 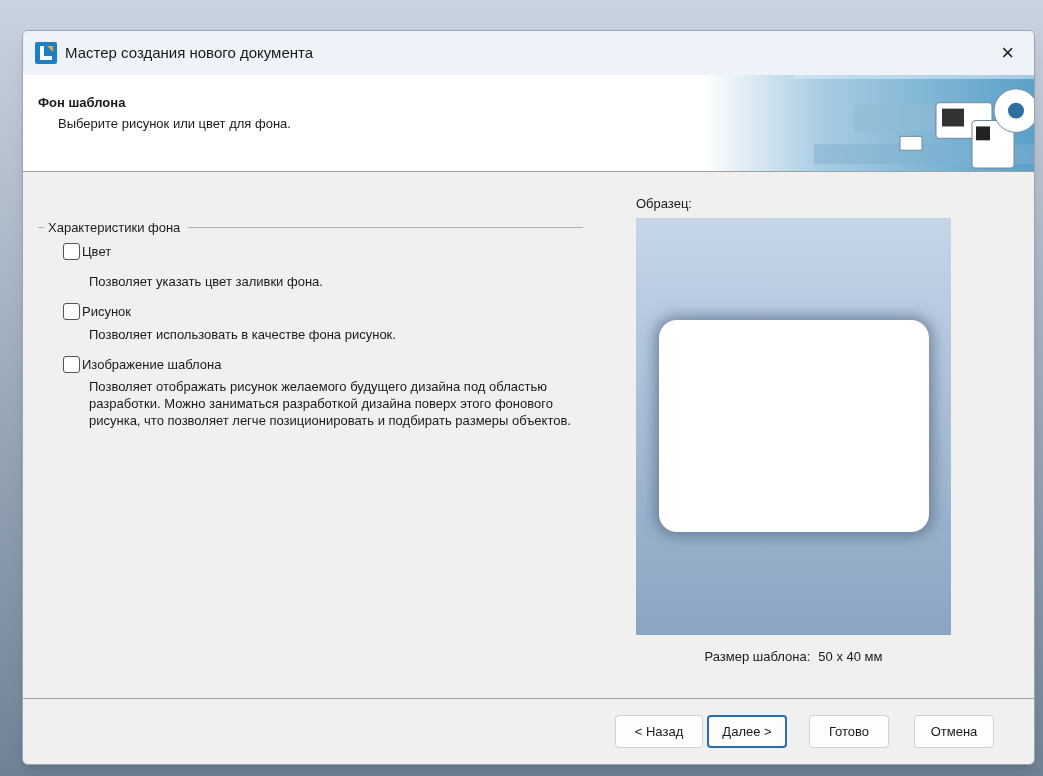 I want to click on size-value: 50 x 40 мм, so click(x=850, y=656).